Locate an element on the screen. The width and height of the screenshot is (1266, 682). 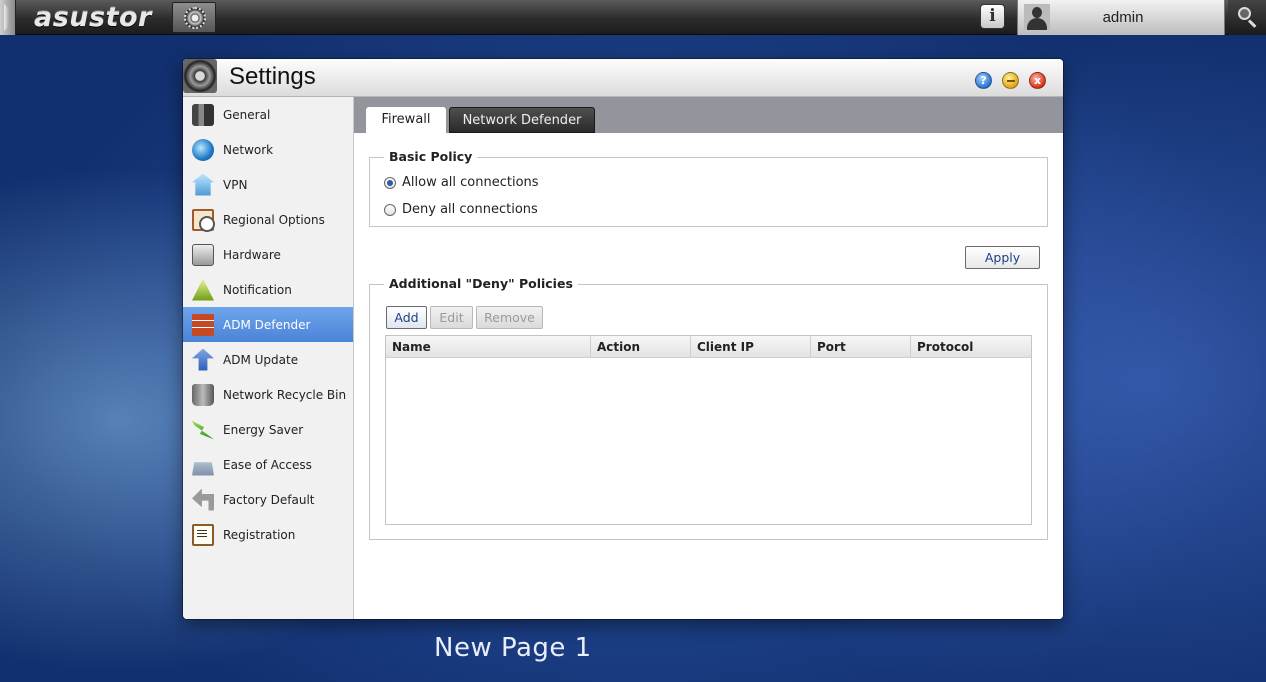
sidebar-item-label: Network Recycle Bin is located at coordinates (285, 394).